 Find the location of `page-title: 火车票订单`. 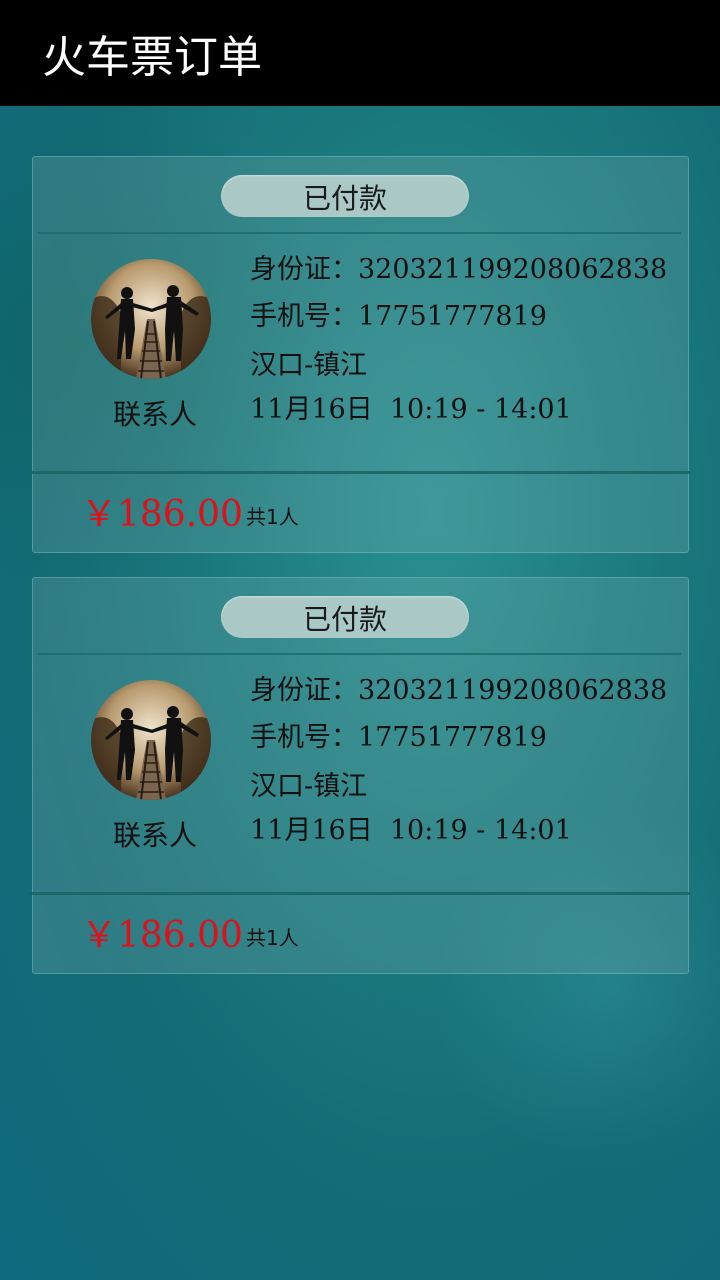

page-title: 火车票订单 is located at coordinates (152, 57).